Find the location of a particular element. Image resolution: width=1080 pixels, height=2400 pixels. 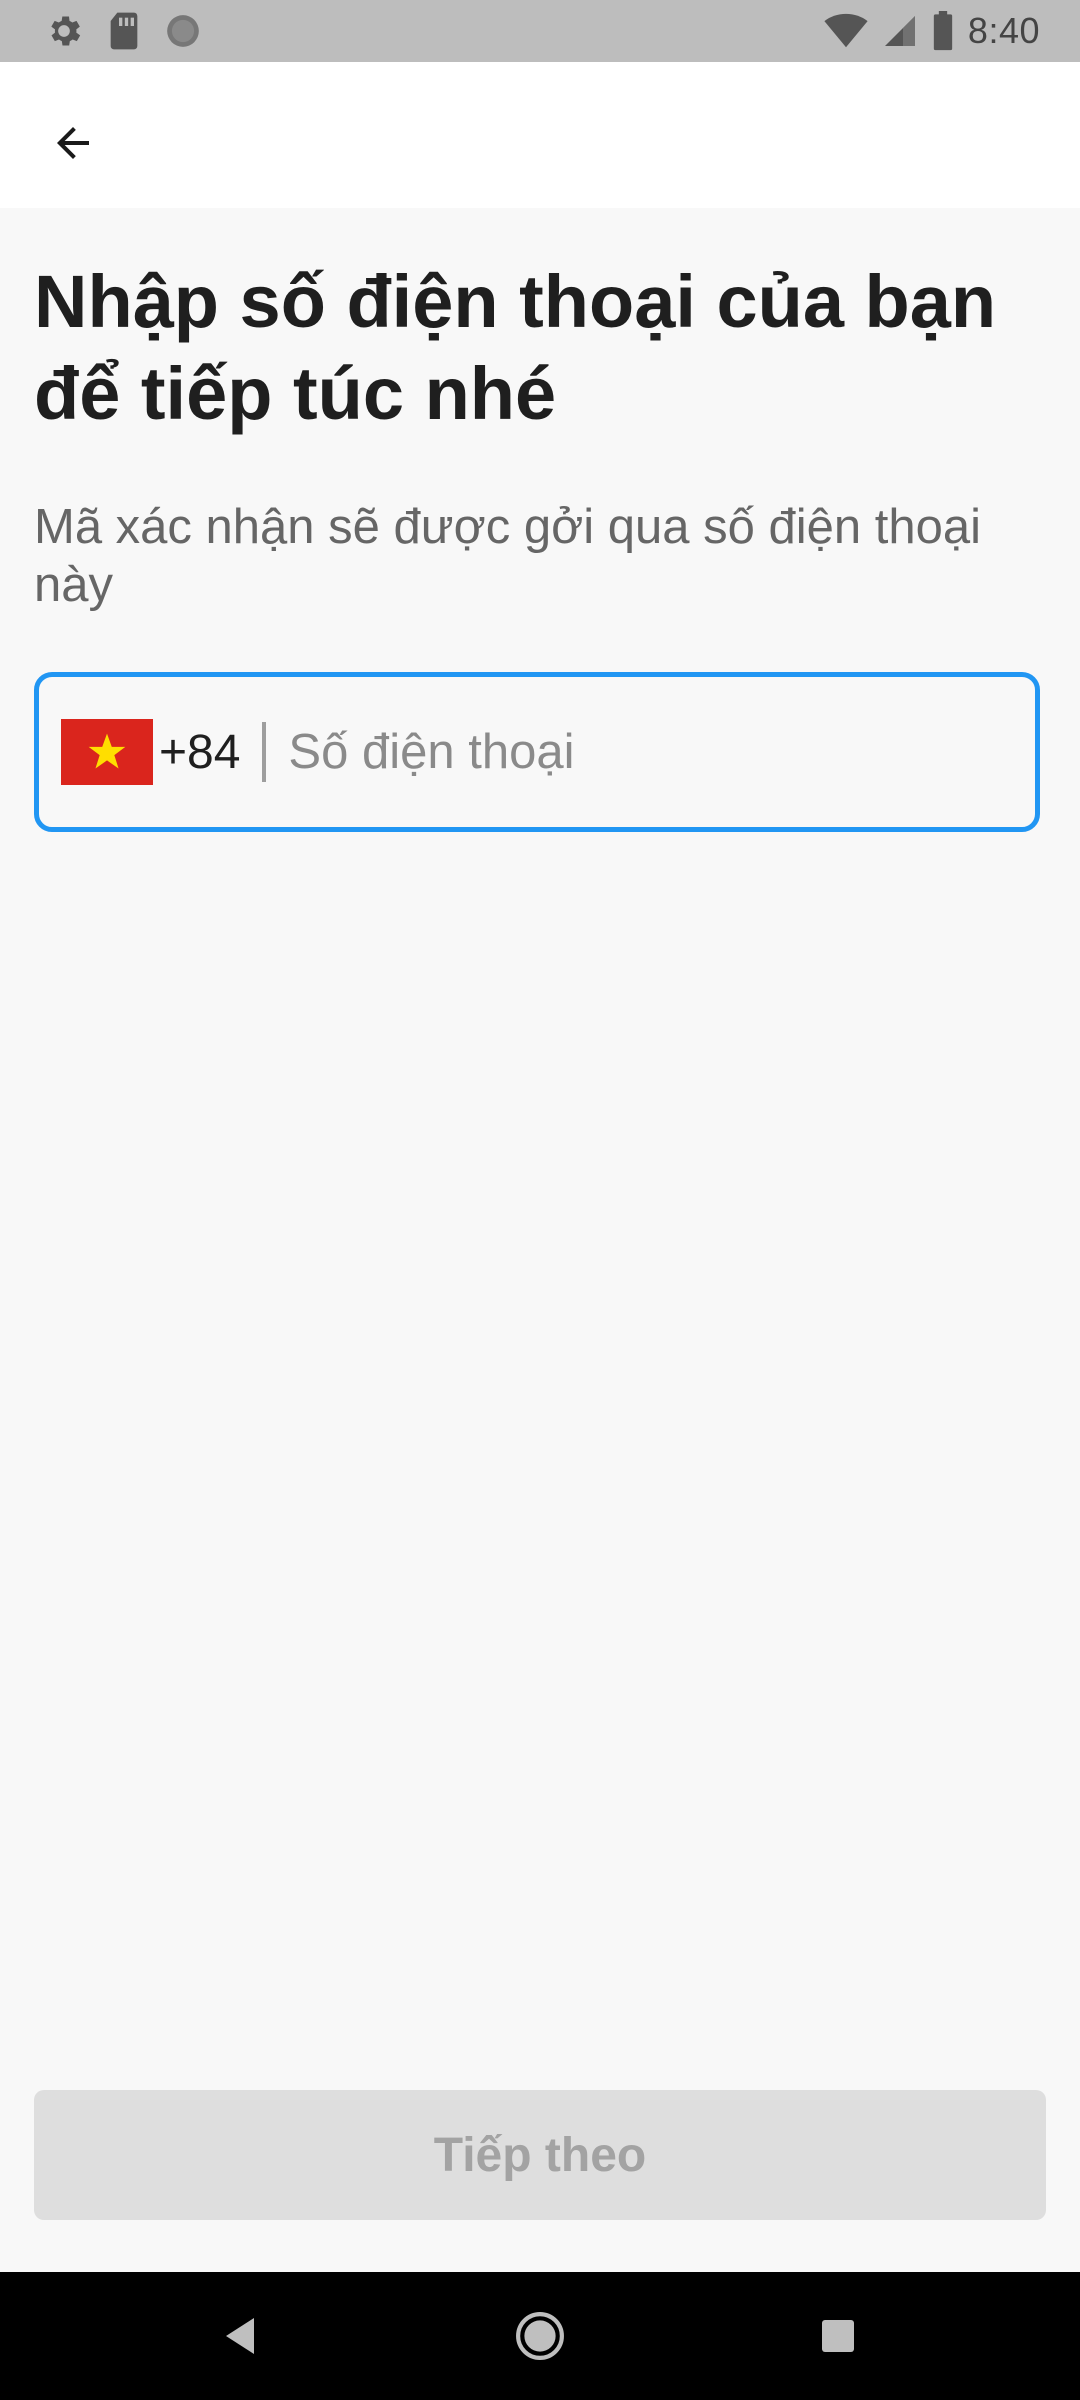

status-left-icons is located at coordinates (123, 31).